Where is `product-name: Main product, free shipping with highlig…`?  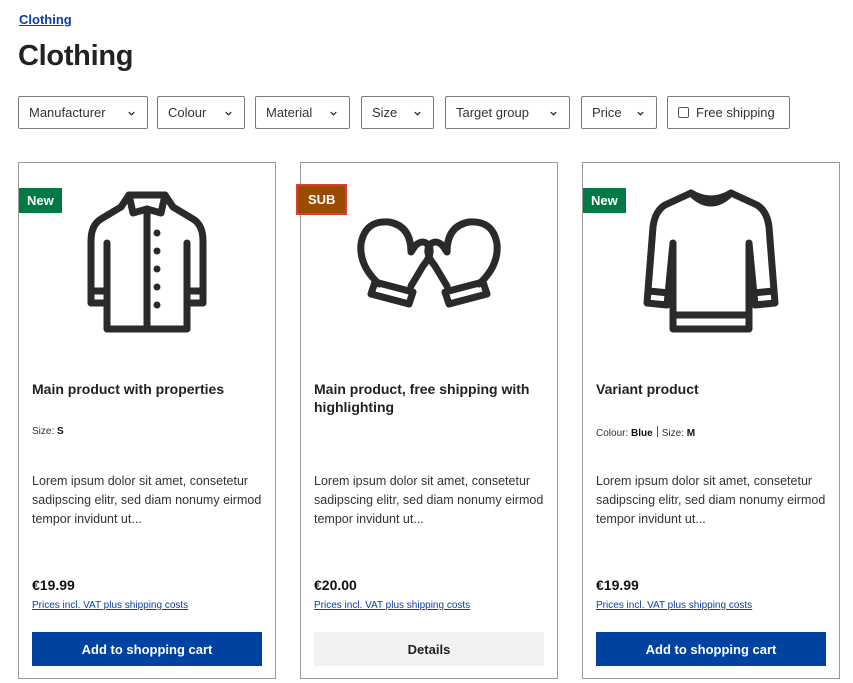
product-name: Main product, free shipping with highlig… is located at coordinates (430, 398).